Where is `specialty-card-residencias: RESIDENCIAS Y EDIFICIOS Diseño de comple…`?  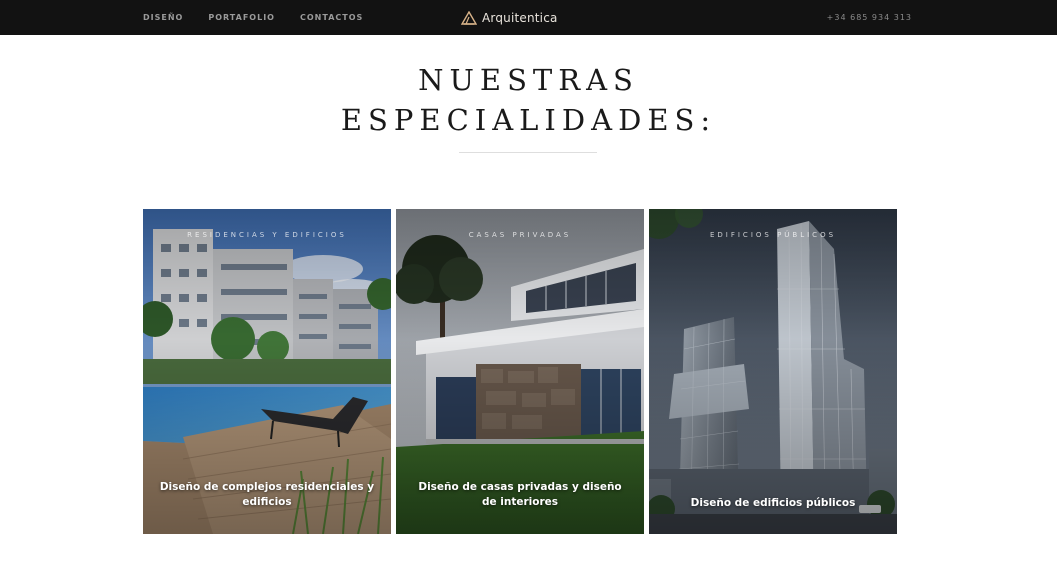
specialty-card-residencias: RESIDENCIAS Y EDIFICIOS Diseño de comple… is located at coordinates (267, 371).